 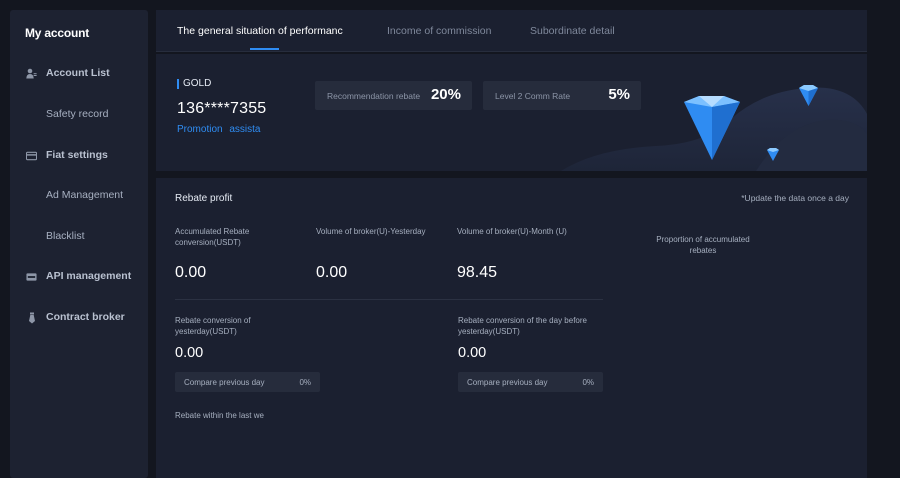 I want to click on update-note: *Update the data once a day, so click(x=795, y=198).